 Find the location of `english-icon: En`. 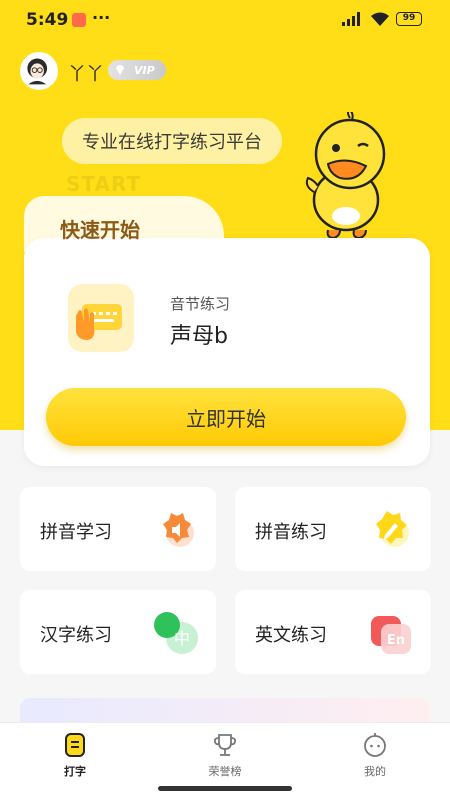

english-icon: En is located at coordinates (391, 635).